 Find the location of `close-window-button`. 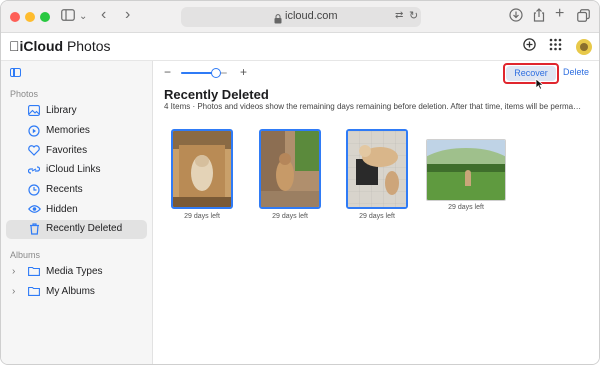

close-window-button is located at coordinates (15, 17).